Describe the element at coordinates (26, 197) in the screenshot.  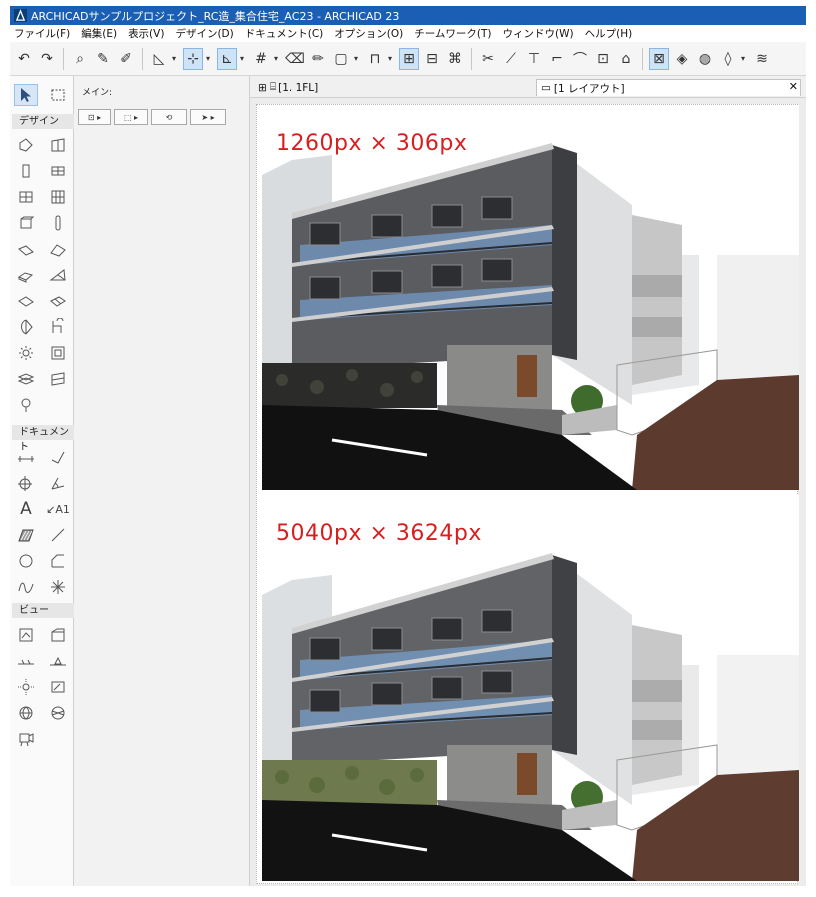
I see `window-tool-icon` at that location.